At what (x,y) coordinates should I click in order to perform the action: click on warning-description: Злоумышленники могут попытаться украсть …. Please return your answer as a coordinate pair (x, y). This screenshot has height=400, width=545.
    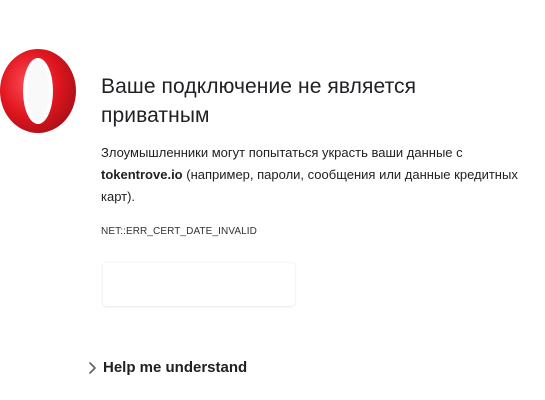
    Looking at the image, I should click on (311, 175).